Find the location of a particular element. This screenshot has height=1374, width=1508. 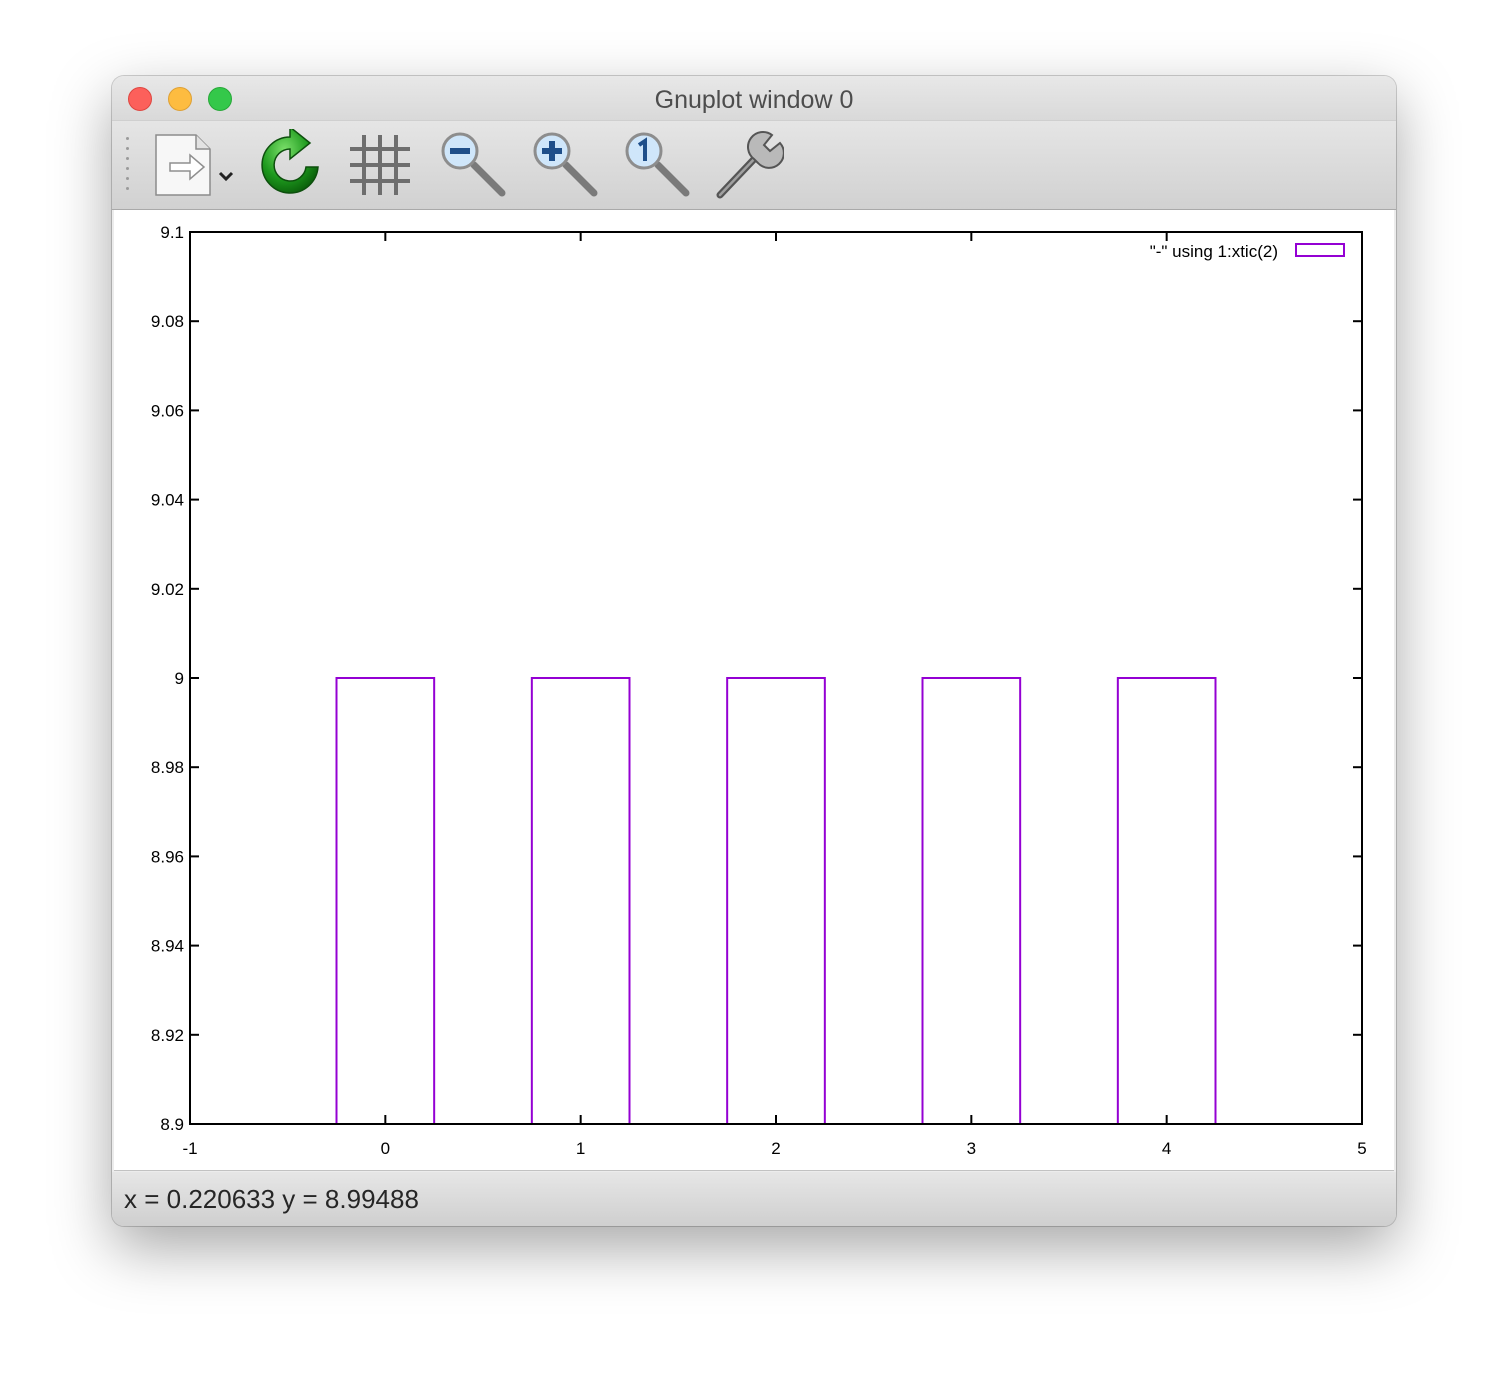

x-tick-label: 4 is located at coordinates (1166, 1148).